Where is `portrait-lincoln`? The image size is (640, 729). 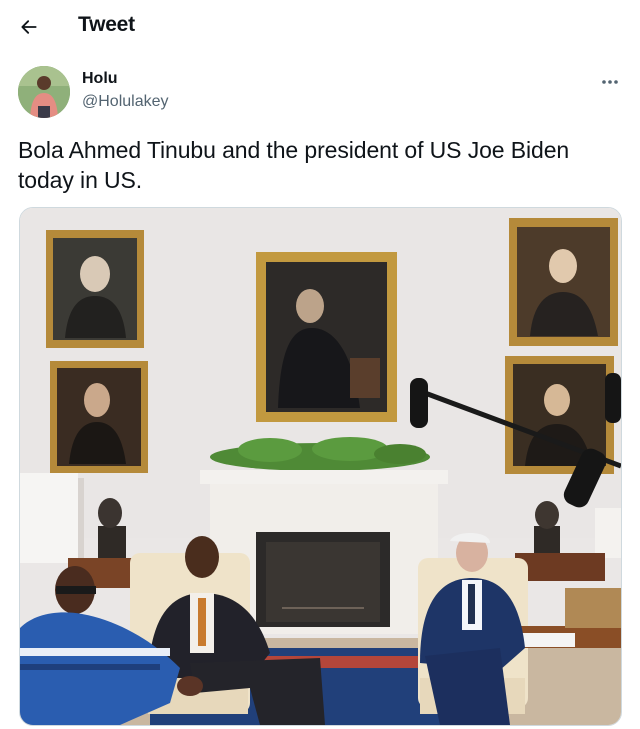
portrait-lincoln is located at coordinates (99, 417).